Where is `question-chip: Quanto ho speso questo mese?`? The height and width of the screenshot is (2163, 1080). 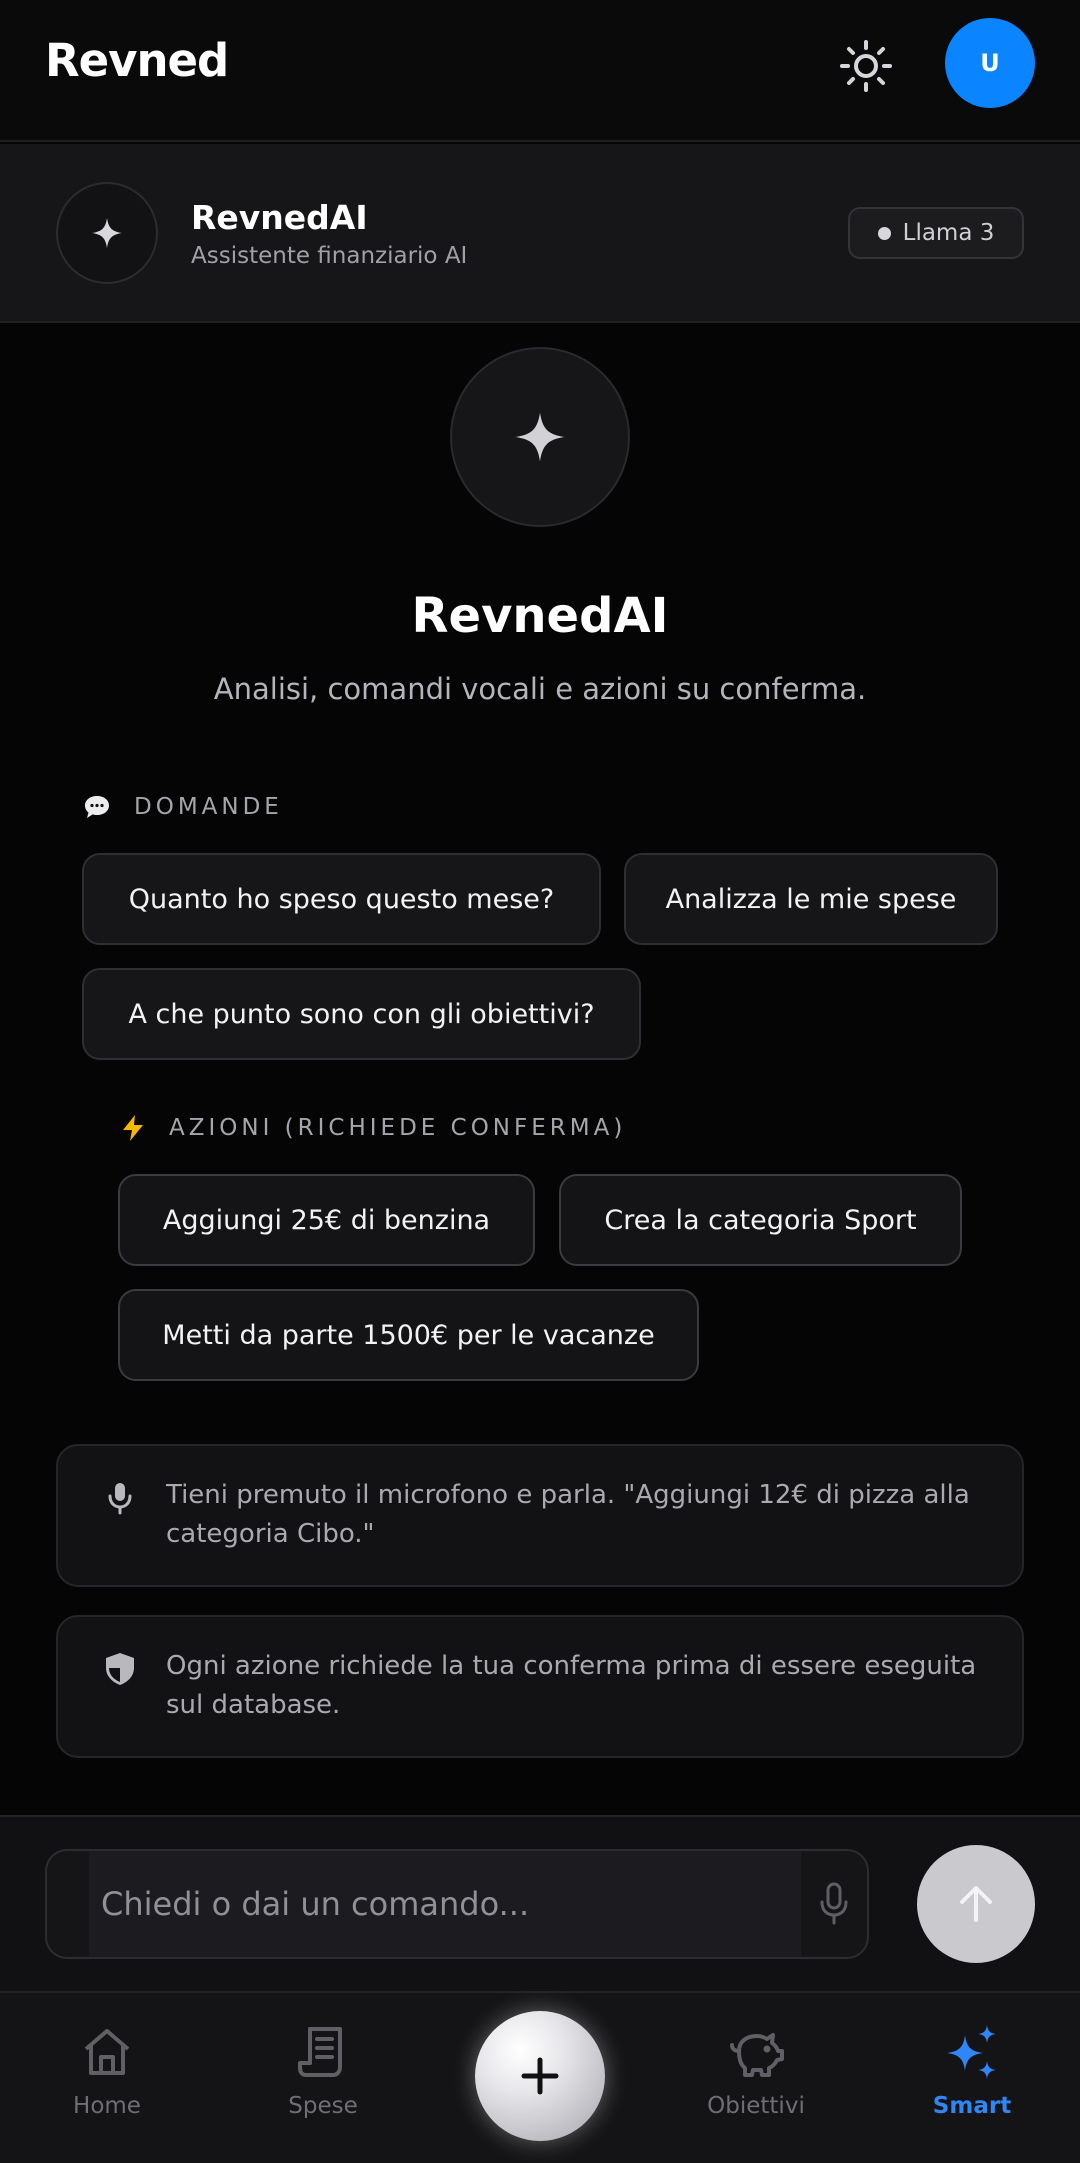
question-chip: Quanto ho speso questo mese? is located at coordinates (341, 899).